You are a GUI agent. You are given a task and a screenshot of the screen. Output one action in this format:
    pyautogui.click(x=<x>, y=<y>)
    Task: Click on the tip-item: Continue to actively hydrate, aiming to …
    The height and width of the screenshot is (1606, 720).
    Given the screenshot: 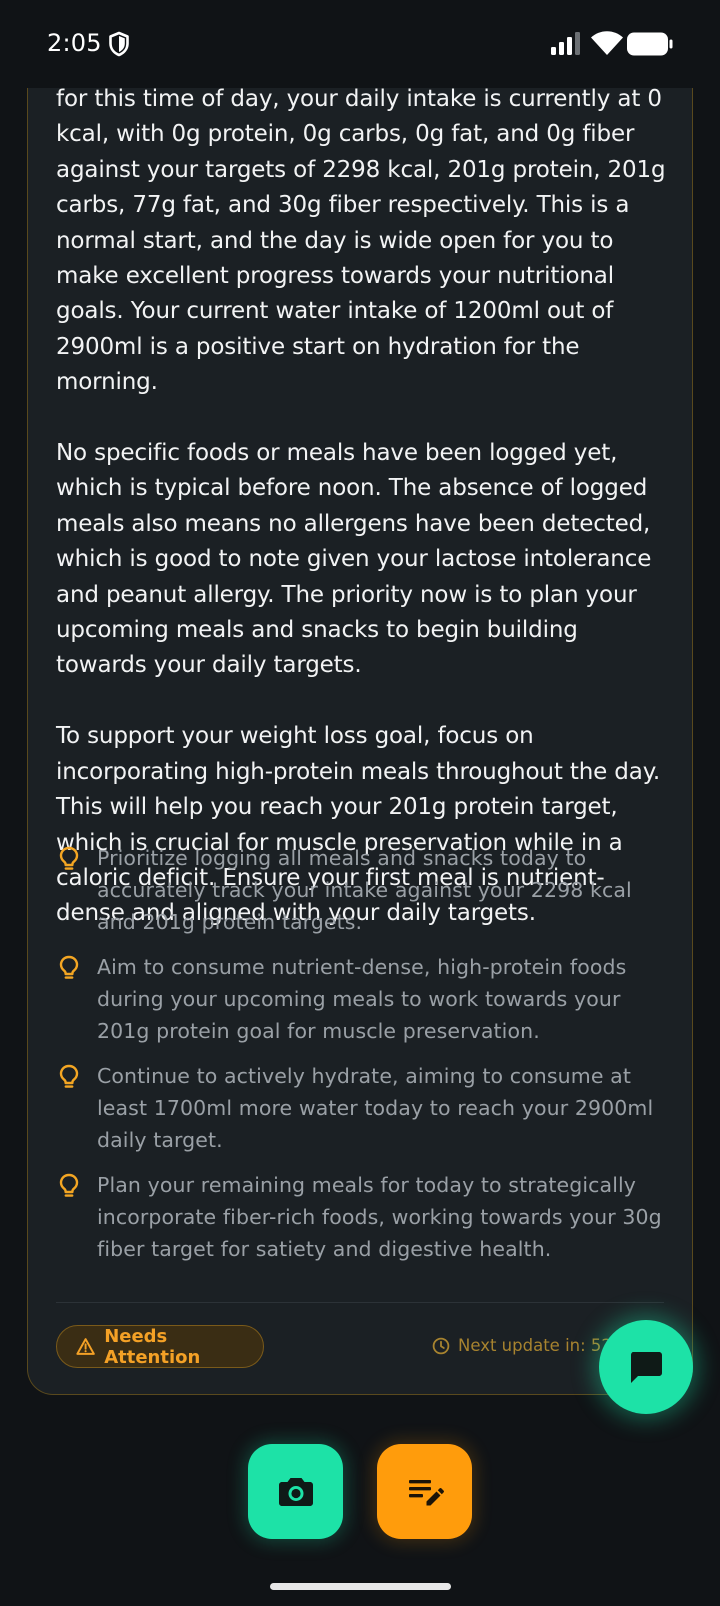 What is the action you would take?
    pyautogui.click(x=366, y=1108)
    